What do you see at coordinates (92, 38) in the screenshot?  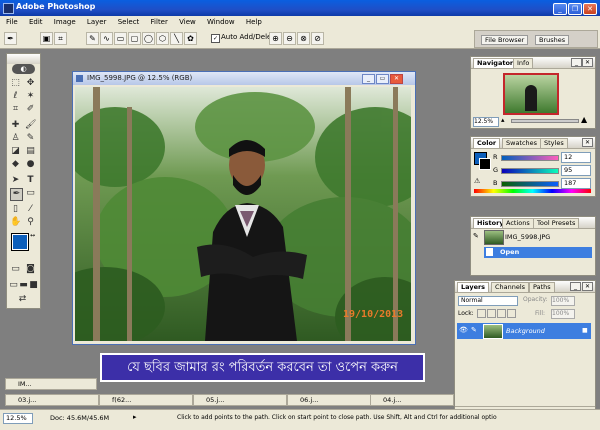 I see `pen-icon: ✎` at bounding box center [92, 38].